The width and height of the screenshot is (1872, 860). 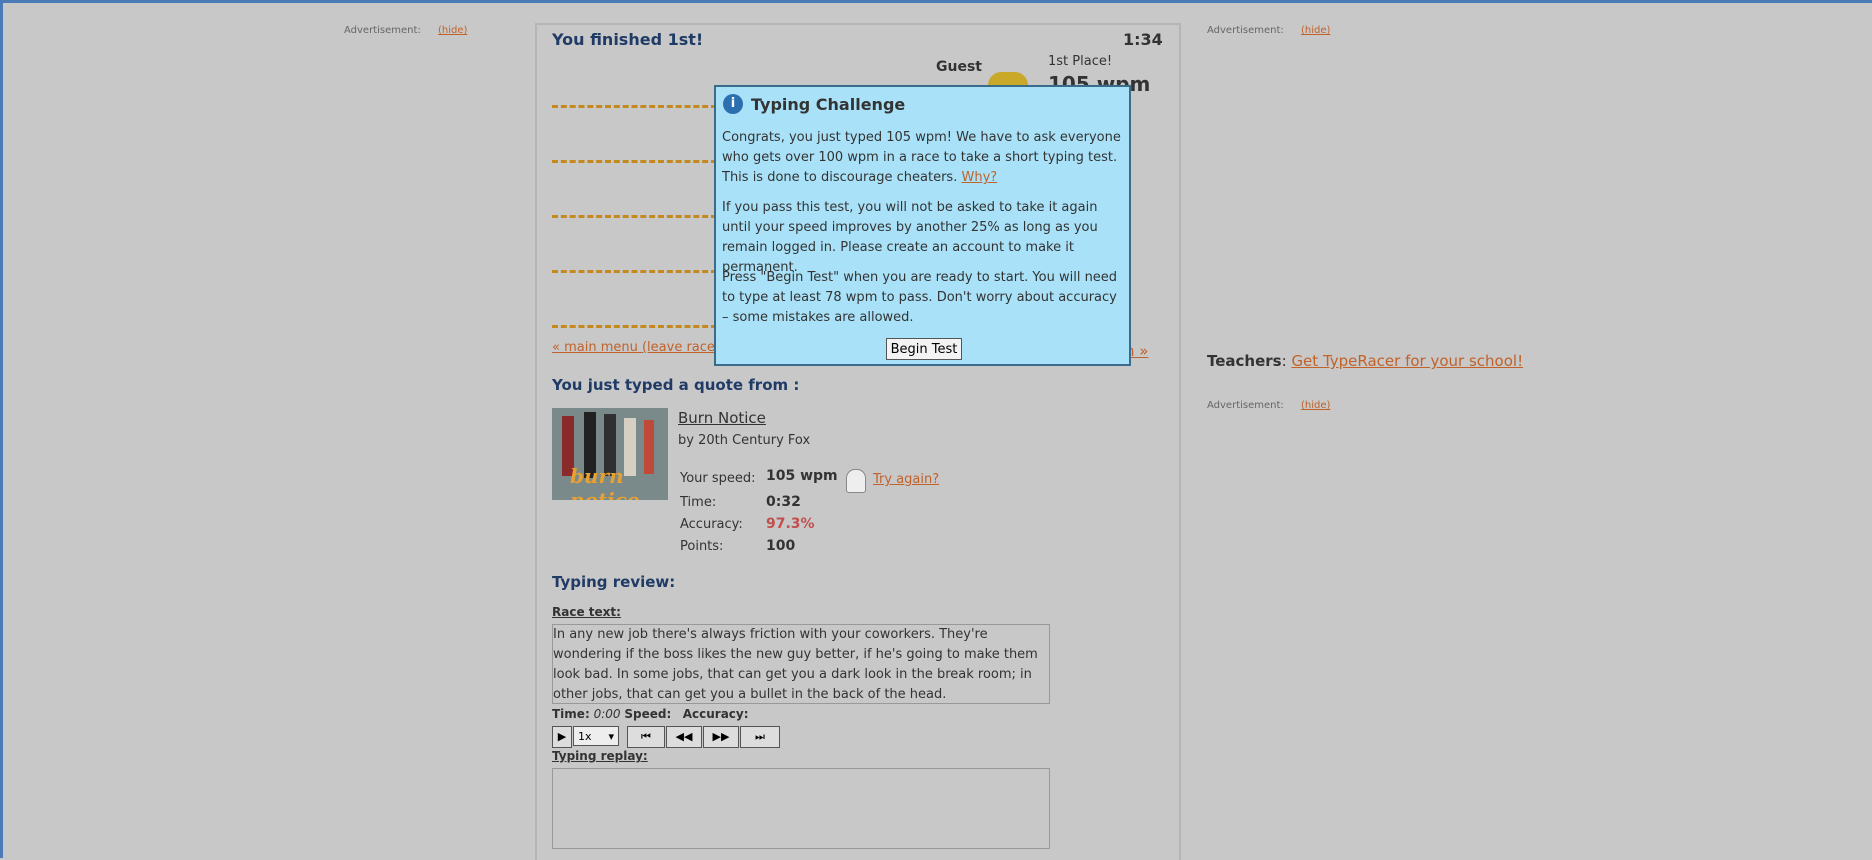 What do you see at coordinates (610, 454) in the screenshot?
I see `quote-poster-image: burn notice` at bounding box center [610, 454].